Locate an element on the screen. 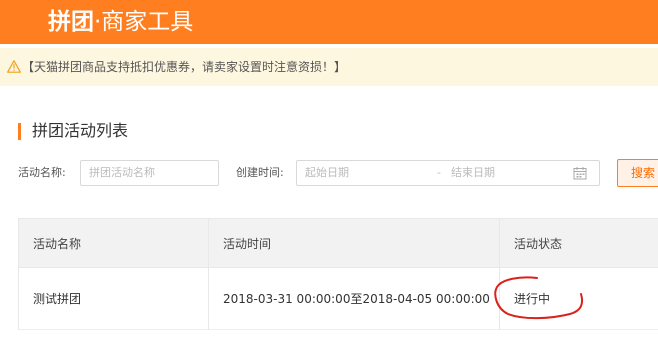  heading-accent-bar is located at coordinates (19, 131).